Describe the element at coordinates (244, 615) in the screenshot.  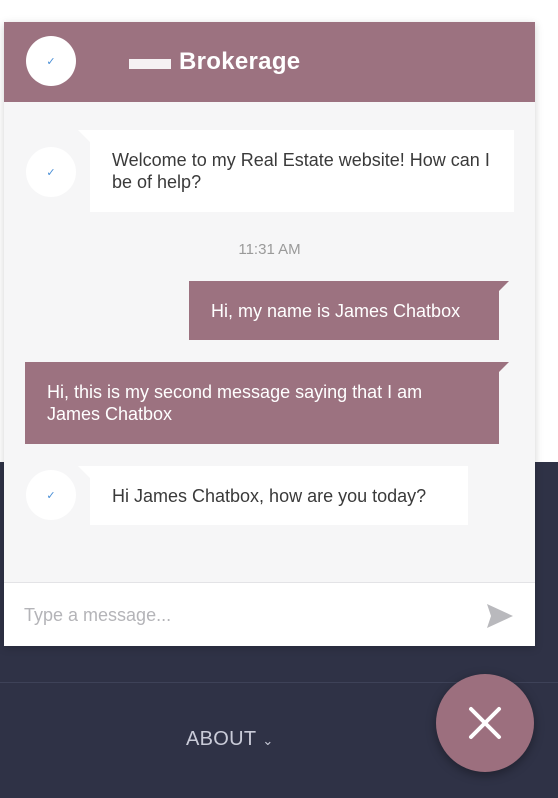
I see `message-input` at that location.